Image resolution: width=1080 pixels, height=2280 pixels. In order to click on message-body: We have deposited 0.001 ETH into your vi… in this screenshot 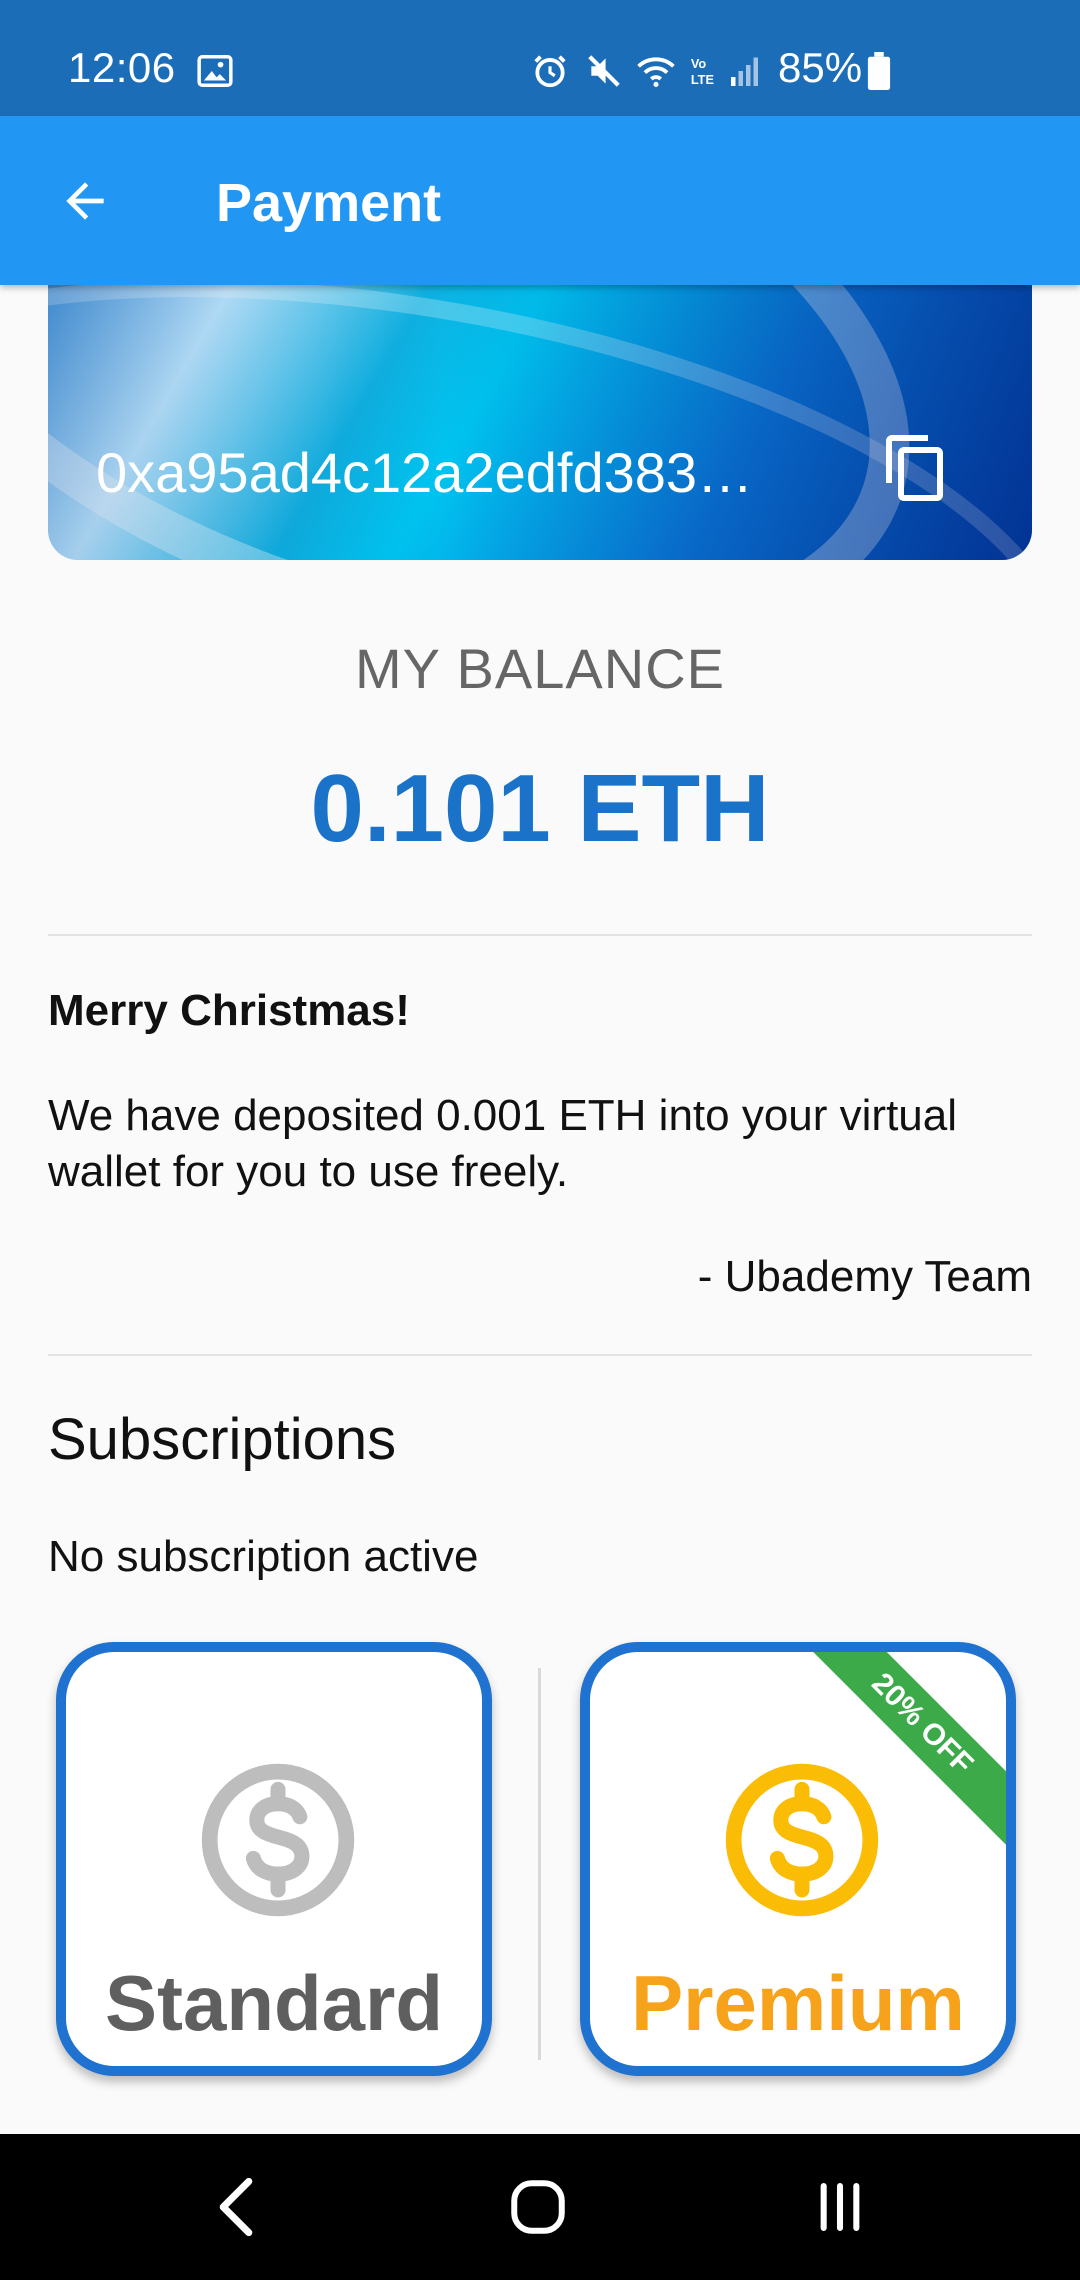, I will do `click(503, 1143)`.